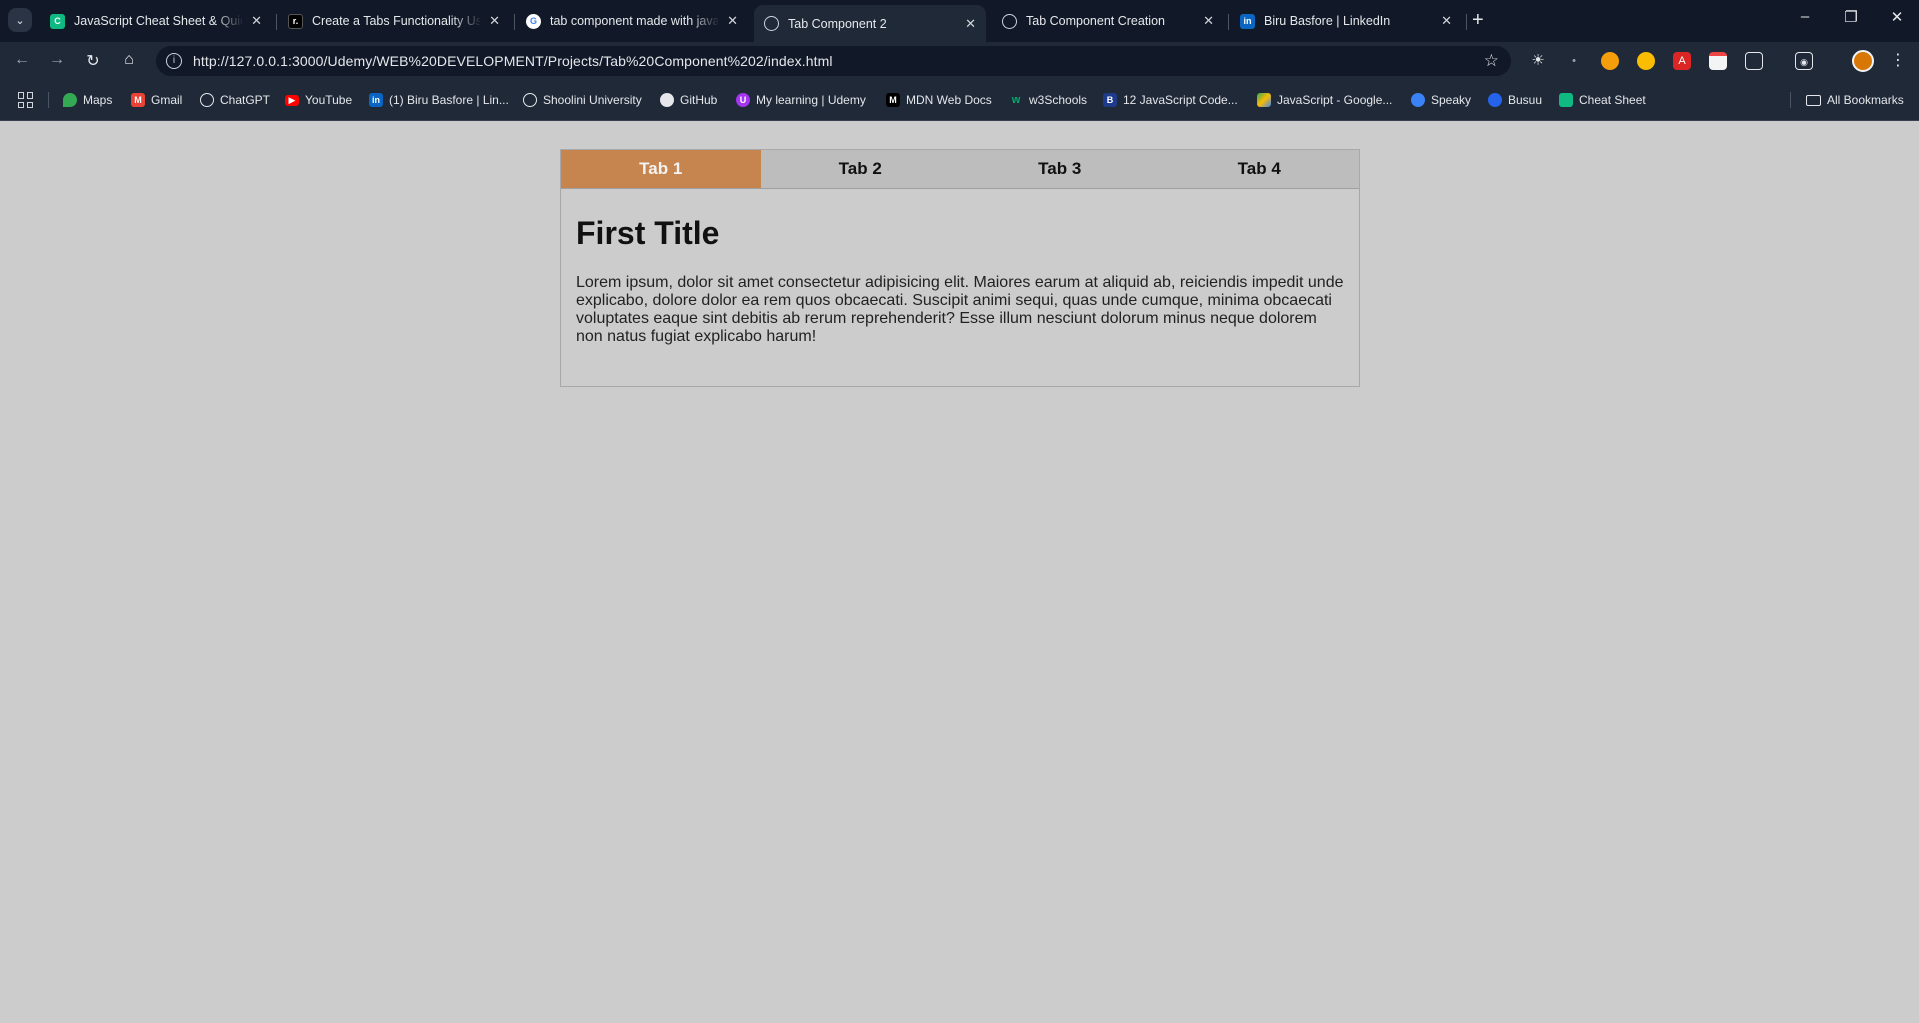  What do you see at coordinates (156, 100) in the screenshot?
I see `bookmark-gmail: M Gmail` at bounding box center [156, 100].